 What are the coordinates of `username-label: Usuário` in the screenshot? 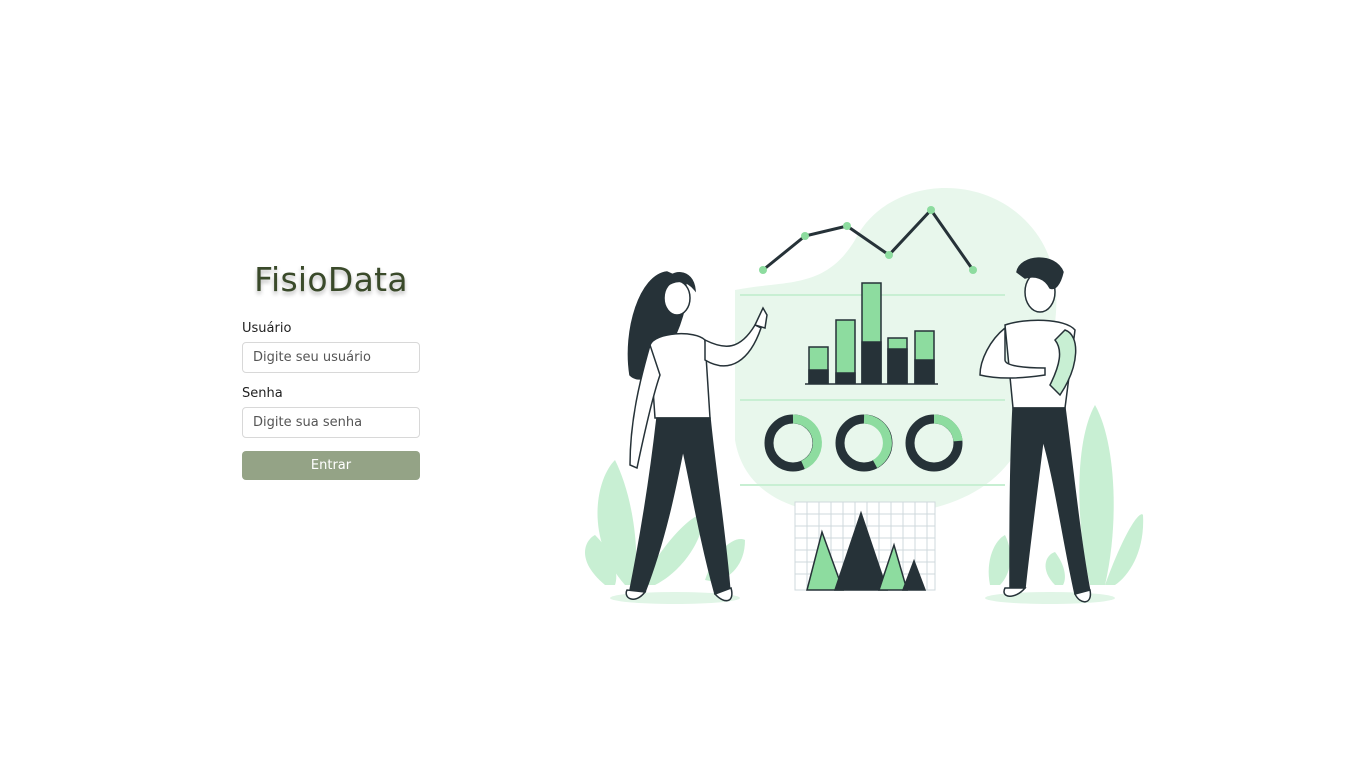 It's located at (267, 328).